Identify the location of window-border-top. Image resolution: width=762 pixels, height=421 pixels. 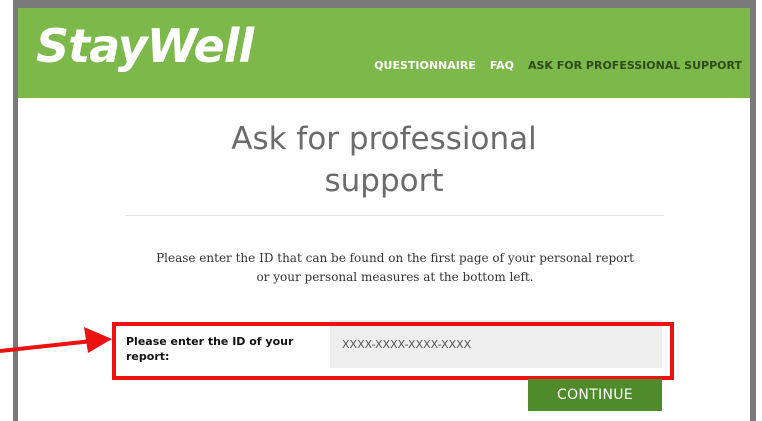
(384, 4).